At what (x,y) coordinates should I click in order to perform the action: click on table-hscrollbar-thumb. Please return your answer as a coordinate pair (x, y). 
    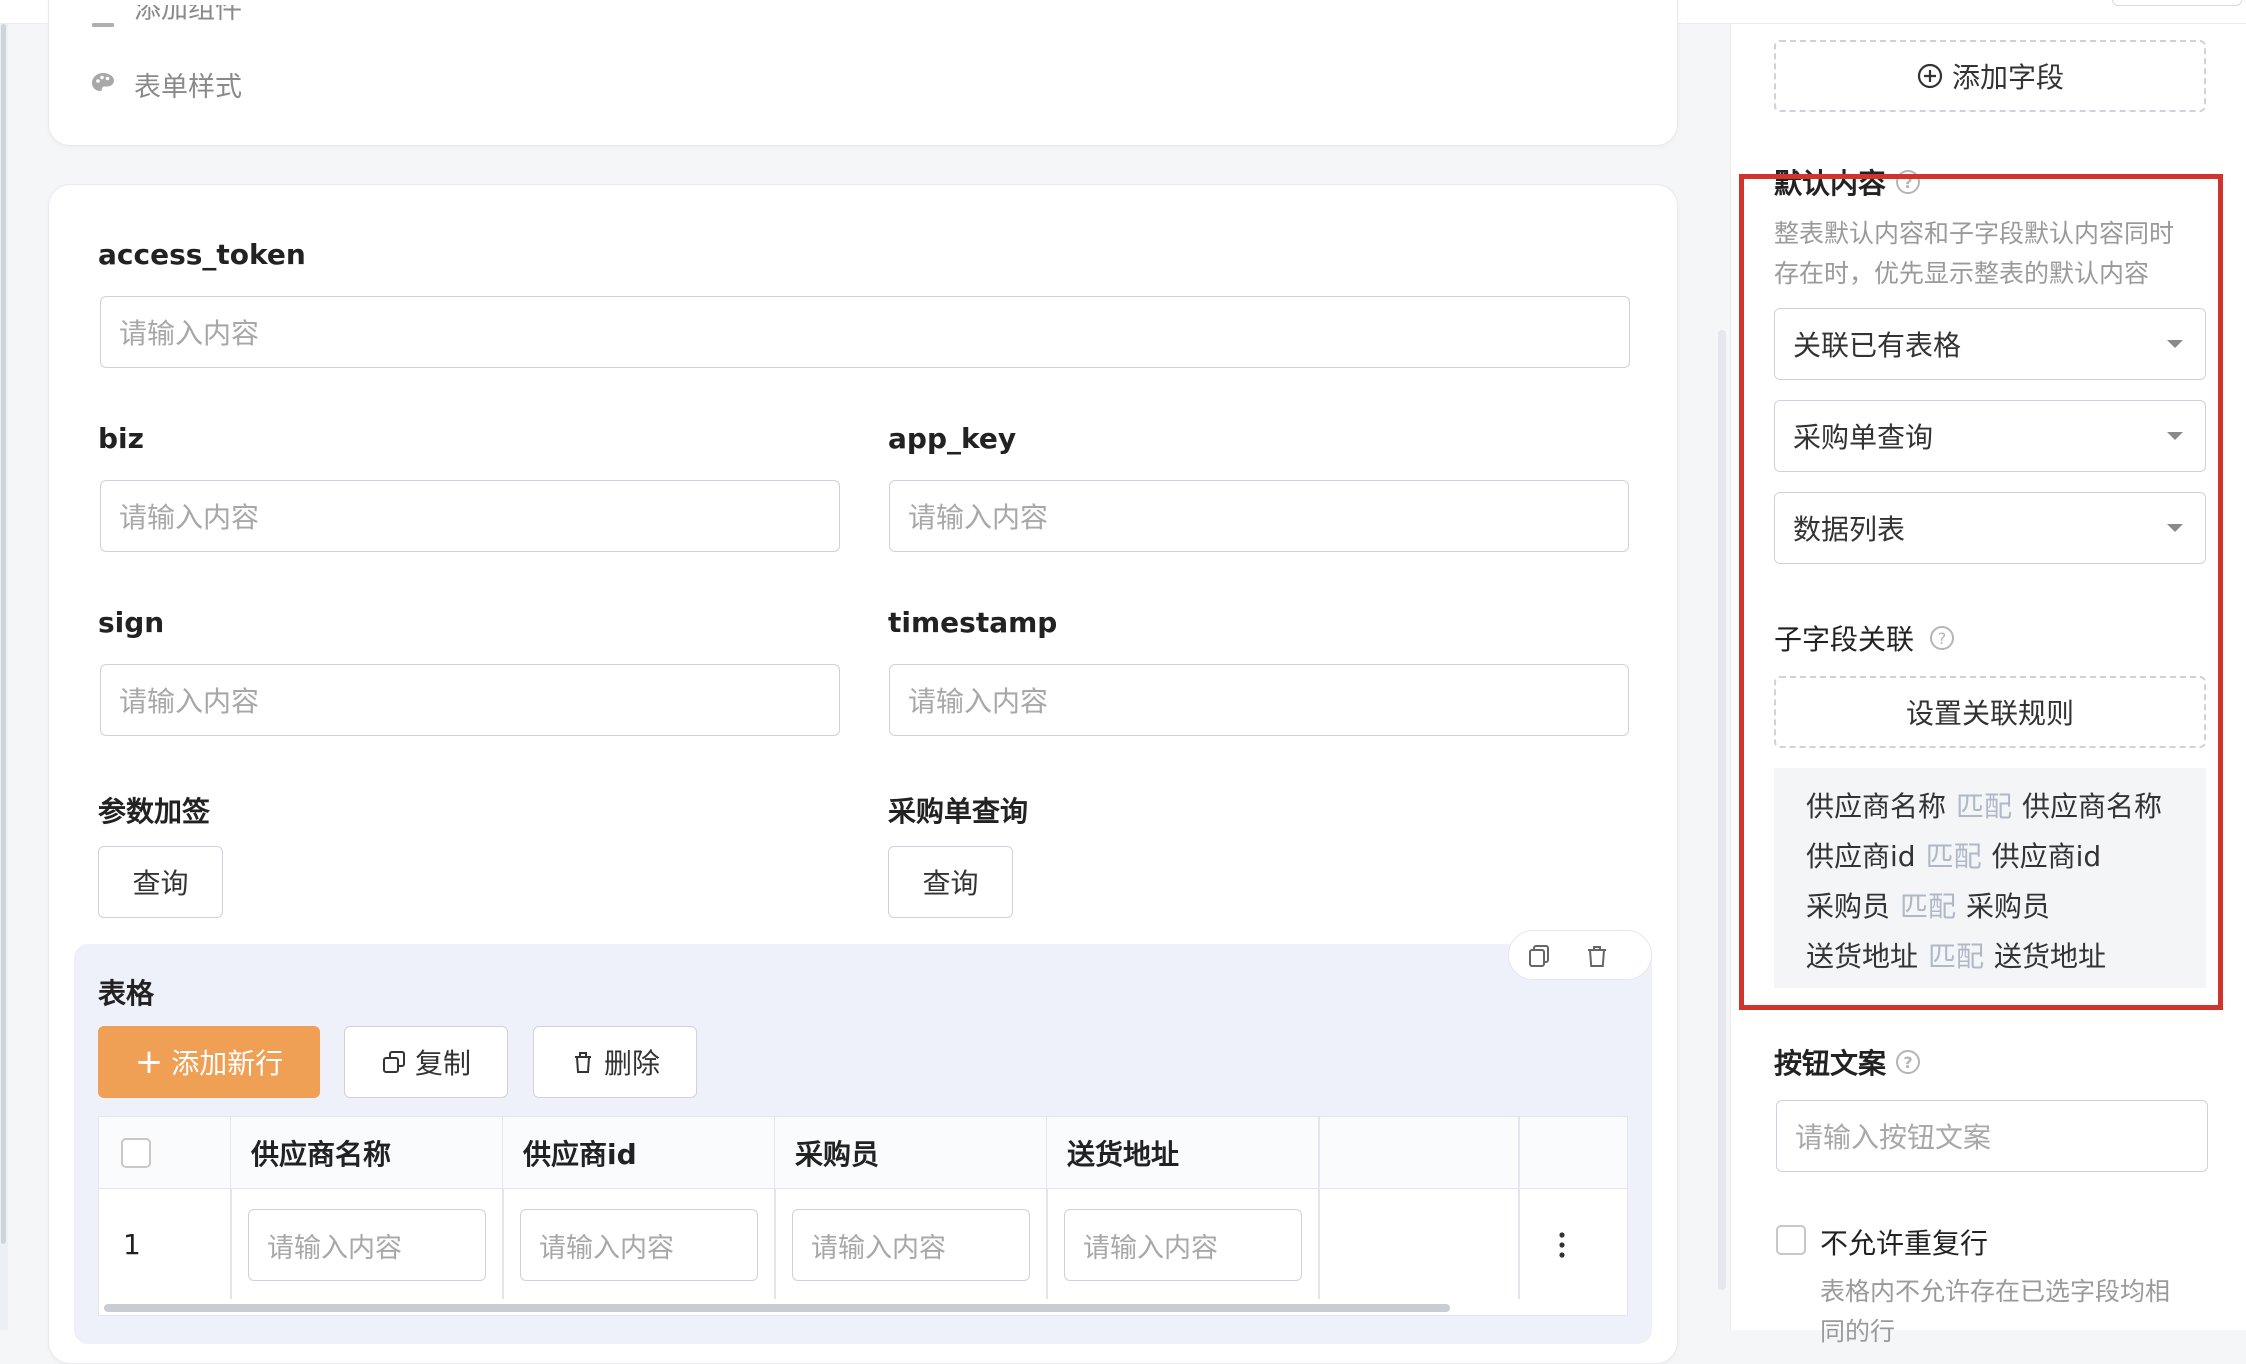
    Looking at the image, I should click on (777, 1308).